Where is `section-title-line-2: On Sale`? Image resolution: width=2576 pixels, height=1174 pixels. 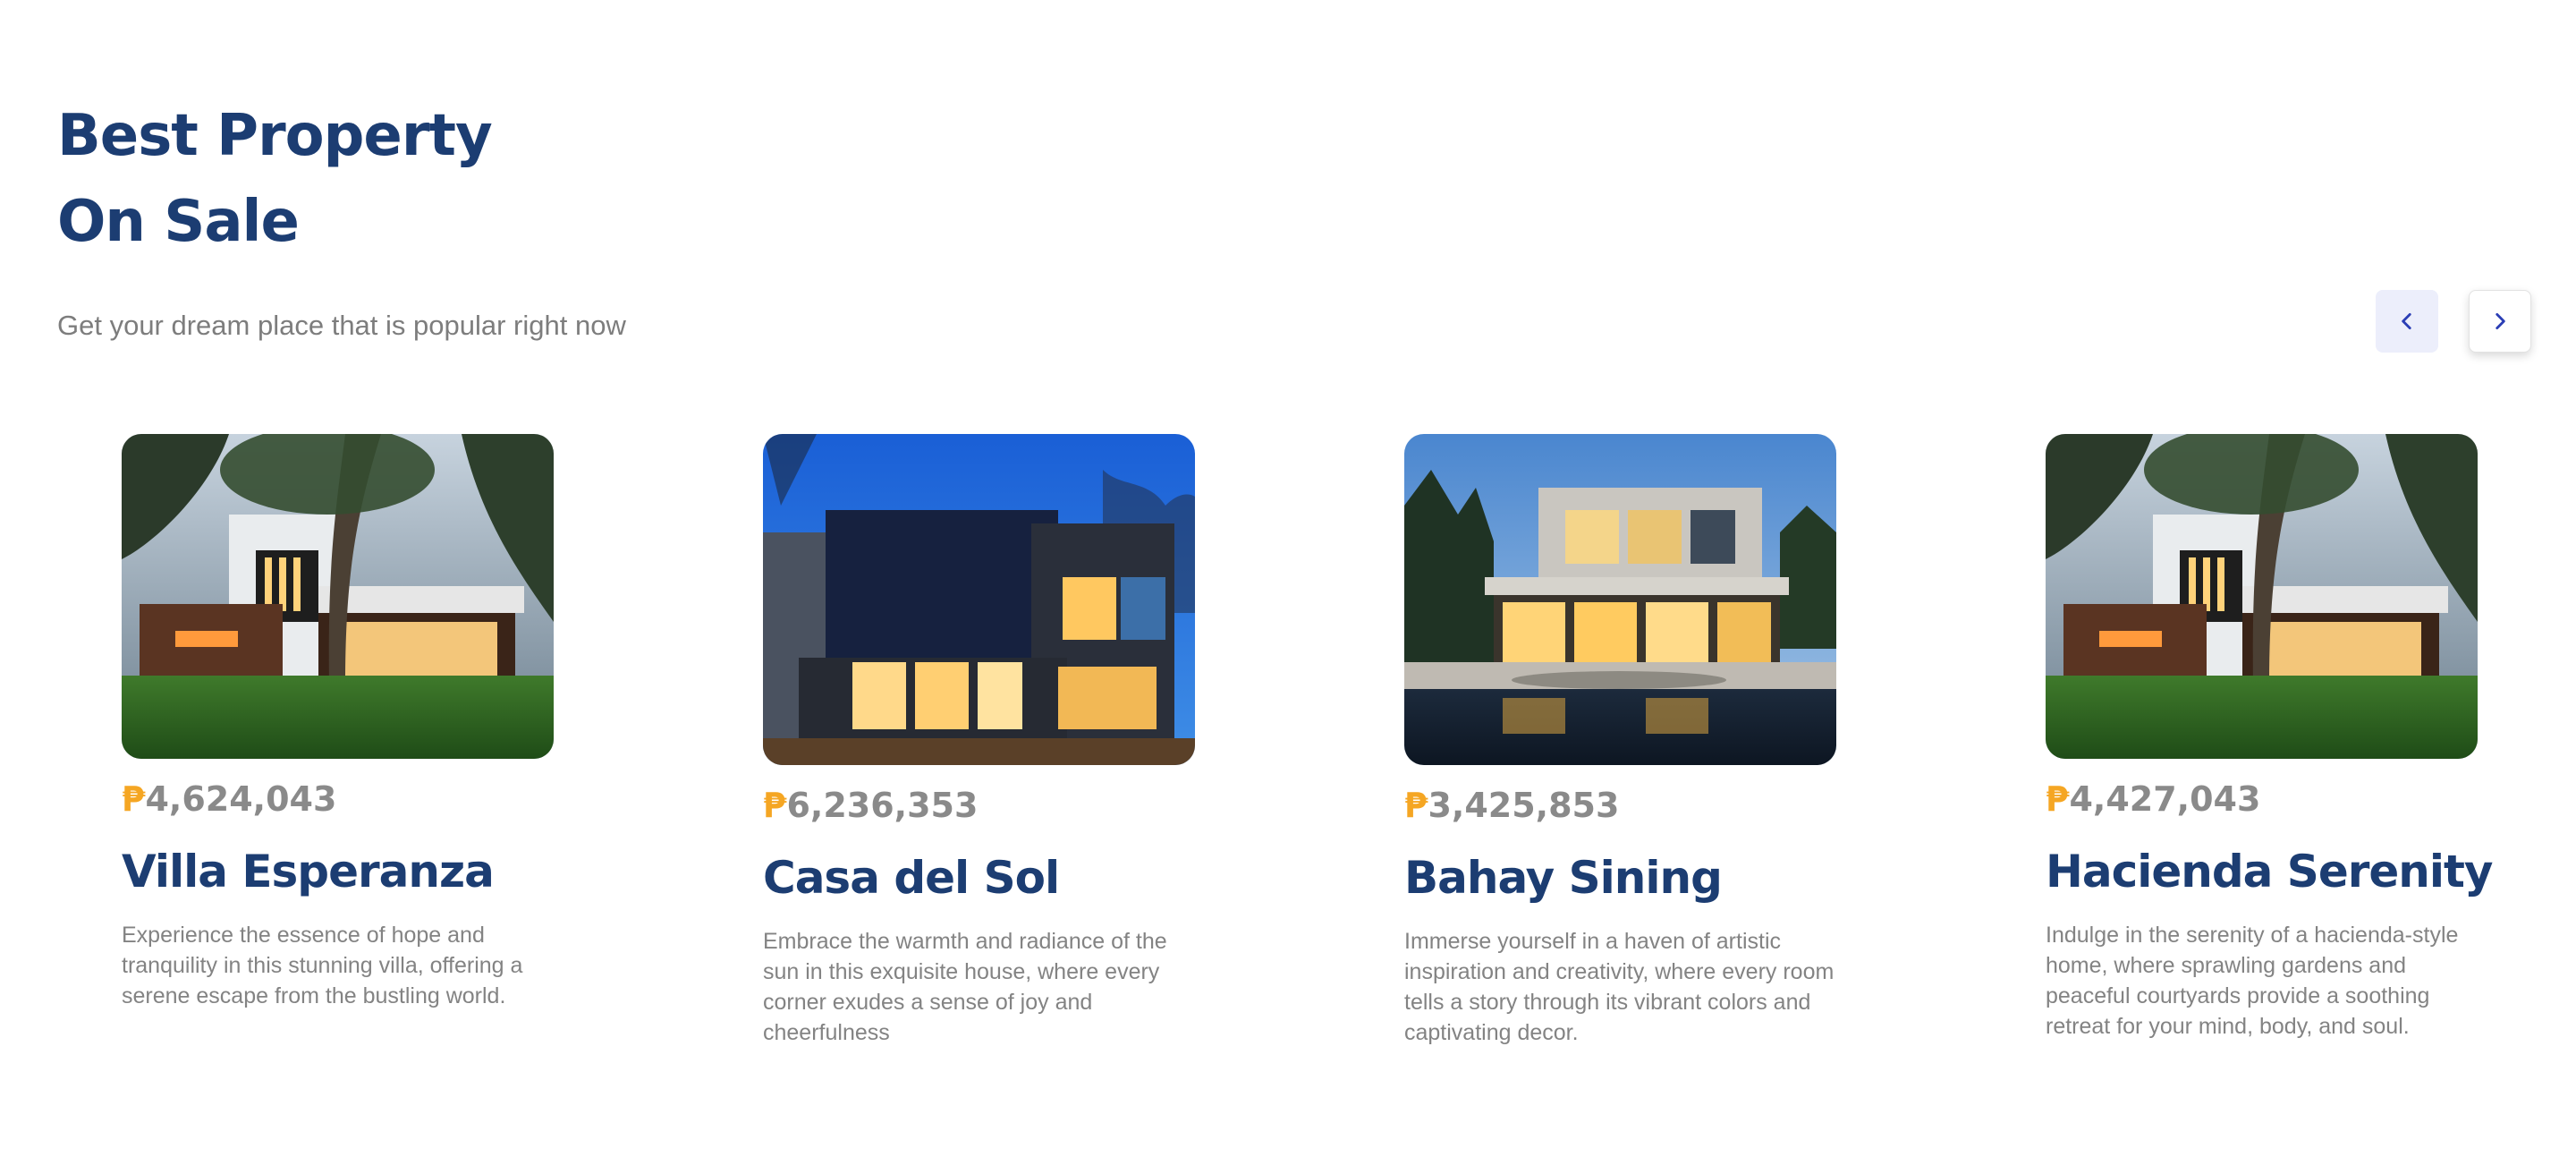 section-title-line-2: On Sale is located at coordinates (178, 222).